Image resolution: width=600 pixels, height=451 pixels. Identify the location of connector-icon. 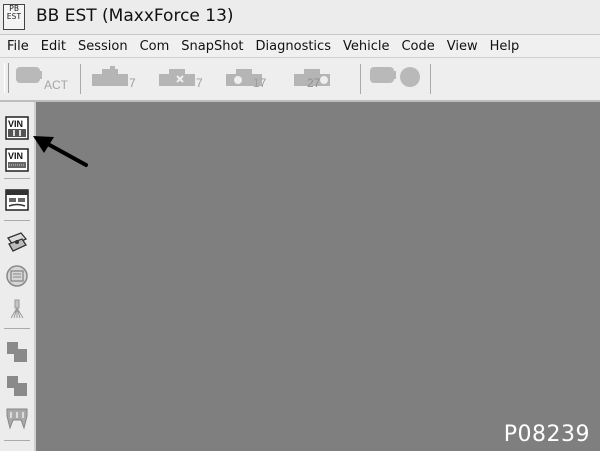
(17, 242).